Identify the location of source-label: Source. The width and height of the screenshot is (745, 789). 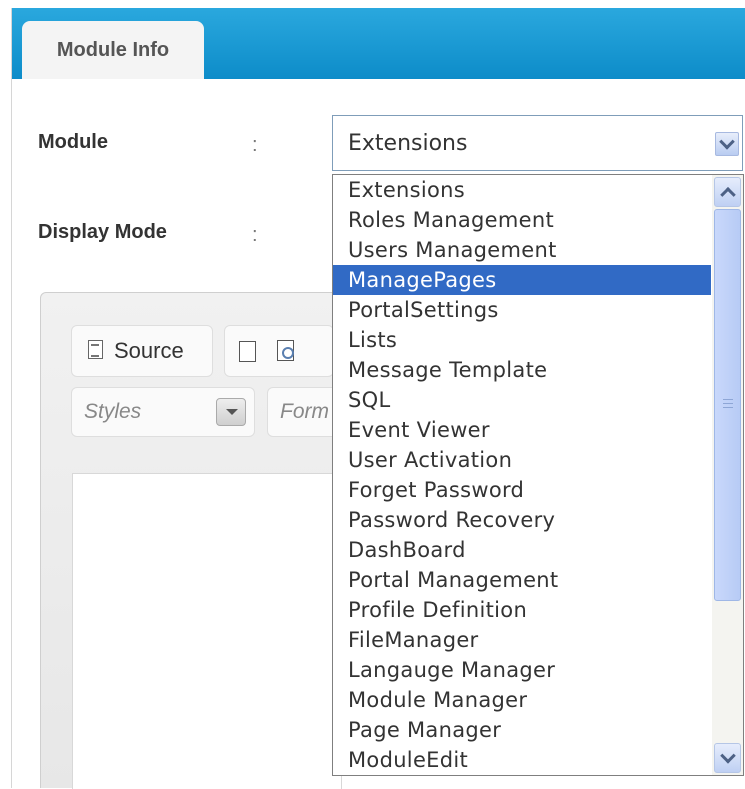
(149, 350).